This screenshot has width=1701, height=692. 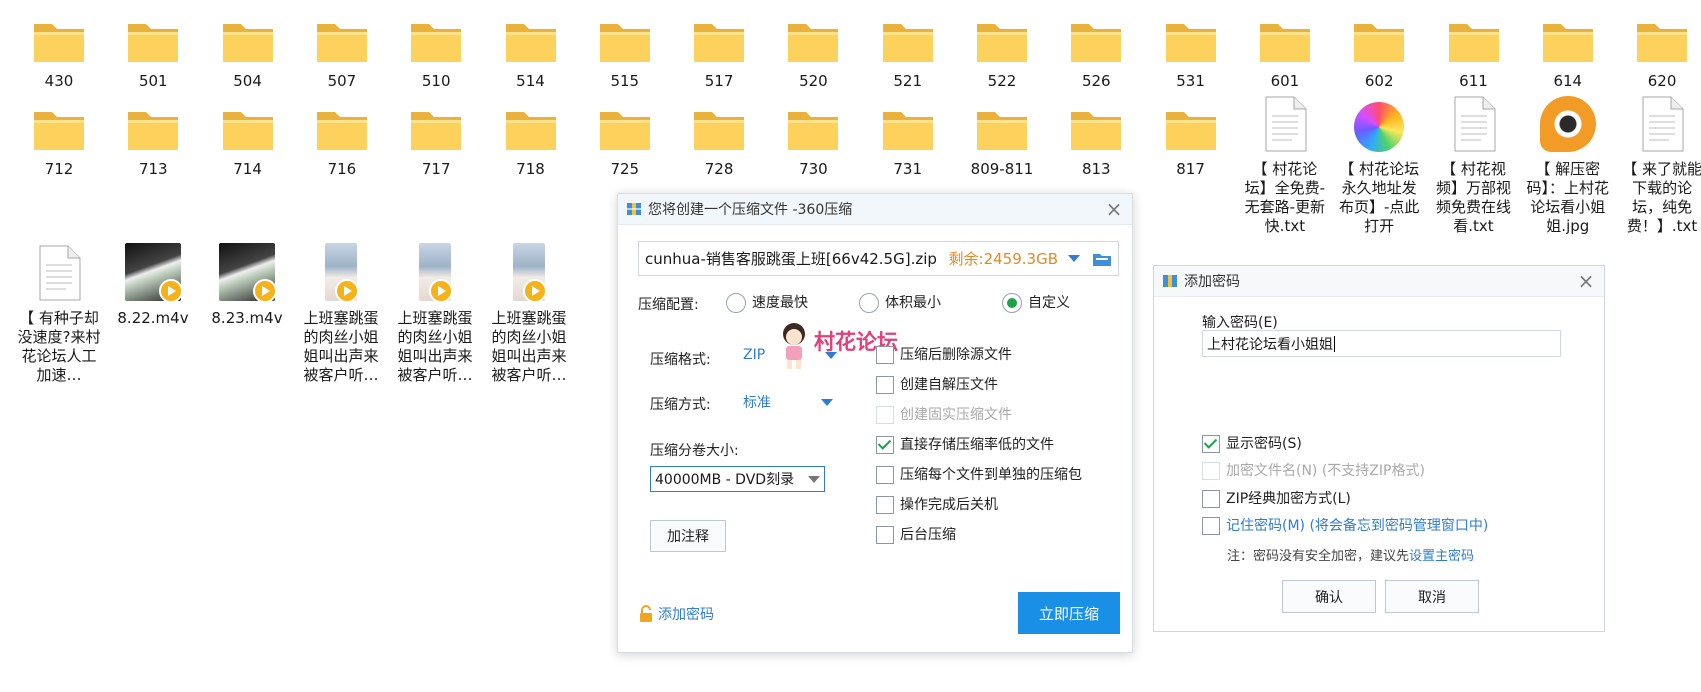 I want to click on folder-item: 718, so click(x=531, y=136).